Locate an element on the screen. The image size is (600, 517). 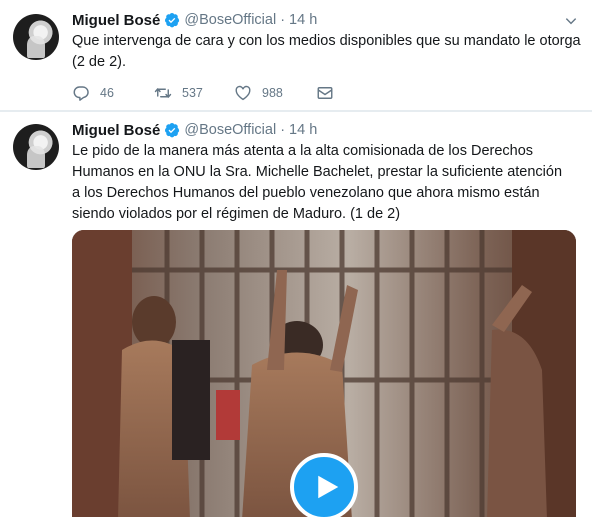
reply-count: 46 is located at coordinates (107, 93).